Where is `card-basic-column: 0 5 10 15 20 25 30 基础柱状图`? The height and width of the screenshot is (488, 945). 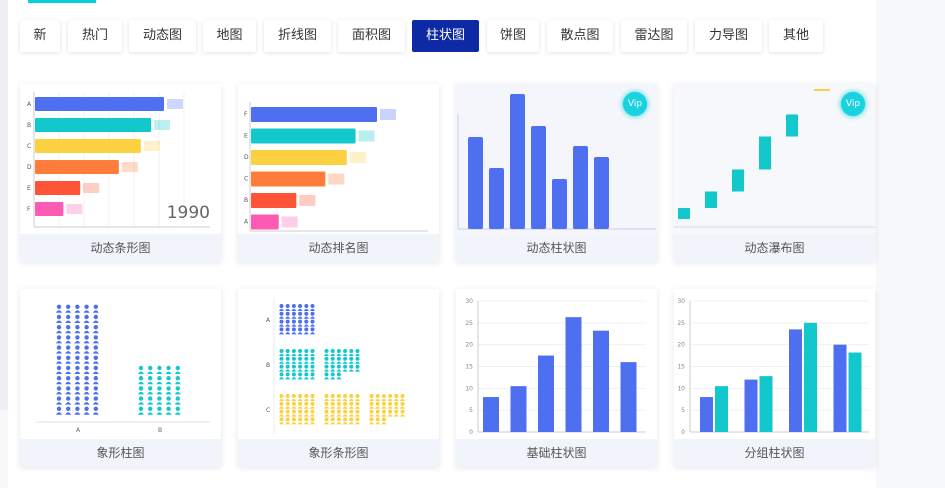 card-basic-column: 0 5 10 15 20 25 30 基础柱状图 is located at coordinates (556, 378).